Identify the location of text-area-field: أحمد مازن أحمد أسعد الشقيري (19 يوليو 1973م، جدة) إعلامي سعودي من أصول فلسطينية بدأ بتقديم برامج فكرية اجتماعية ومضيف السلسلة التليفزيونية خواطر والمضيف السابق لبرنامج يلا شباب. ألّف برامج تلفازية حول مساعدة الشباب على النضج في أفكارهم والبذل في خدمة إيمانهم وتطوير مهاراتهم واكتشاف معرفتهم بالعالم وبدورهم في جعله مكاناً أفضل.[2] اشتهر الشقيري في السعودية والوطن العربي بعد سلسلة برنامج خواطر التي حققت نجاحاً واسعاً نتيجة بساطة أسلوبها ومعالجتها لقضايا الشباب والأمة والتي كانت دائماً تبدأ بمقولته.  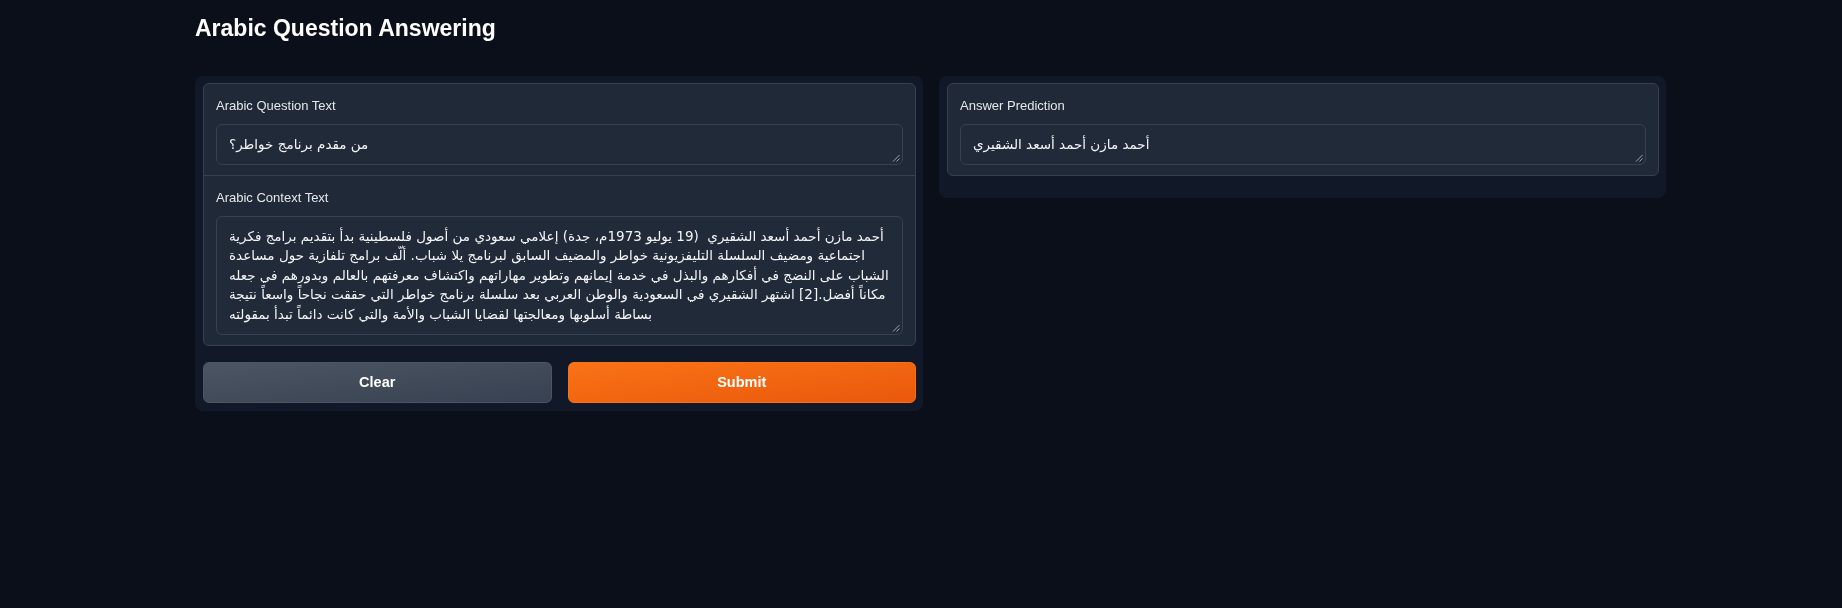
(559, 275).